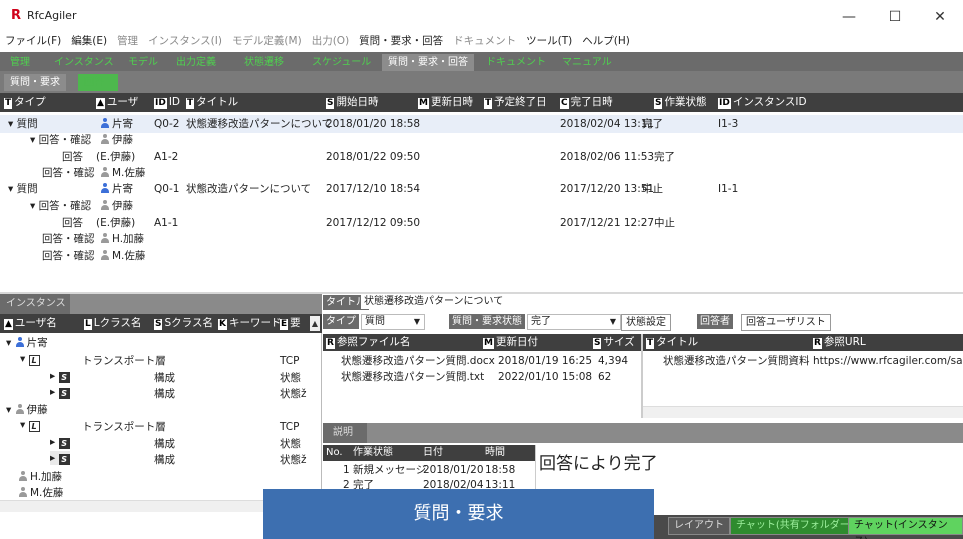 The width and height of the screenshot is (963, 539). What do you see at coordinates (458, 514) in the screenshot?
I see `caption-banner: 質問・要求` at bounding box center [458, 514].